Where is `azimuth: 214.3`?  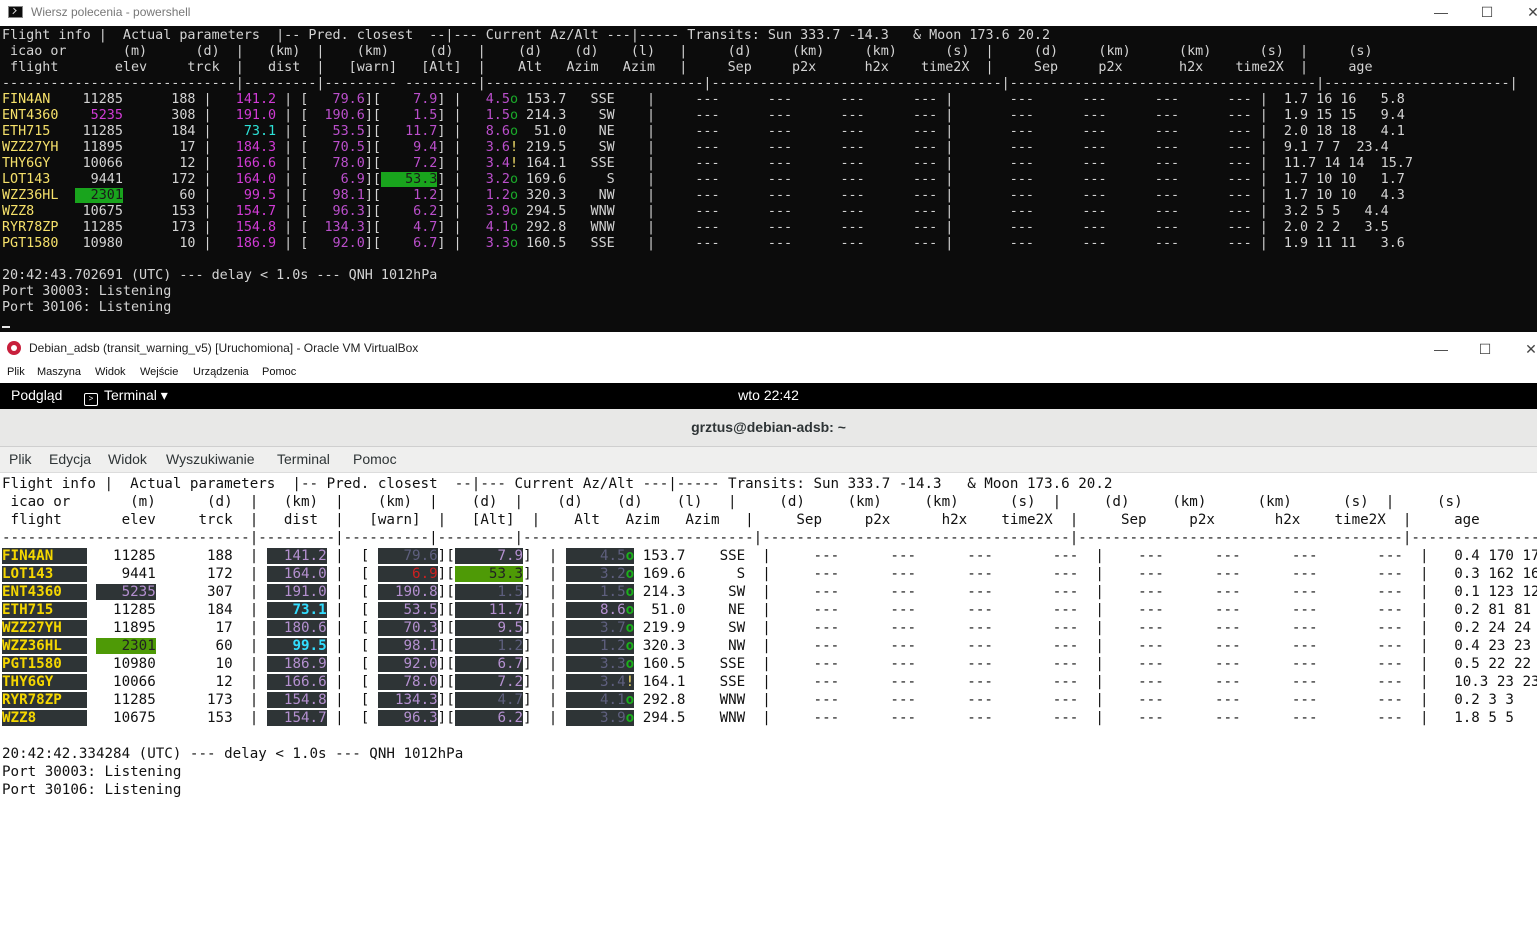 azimuth: 214.3 is located at coordinates (660, 592).